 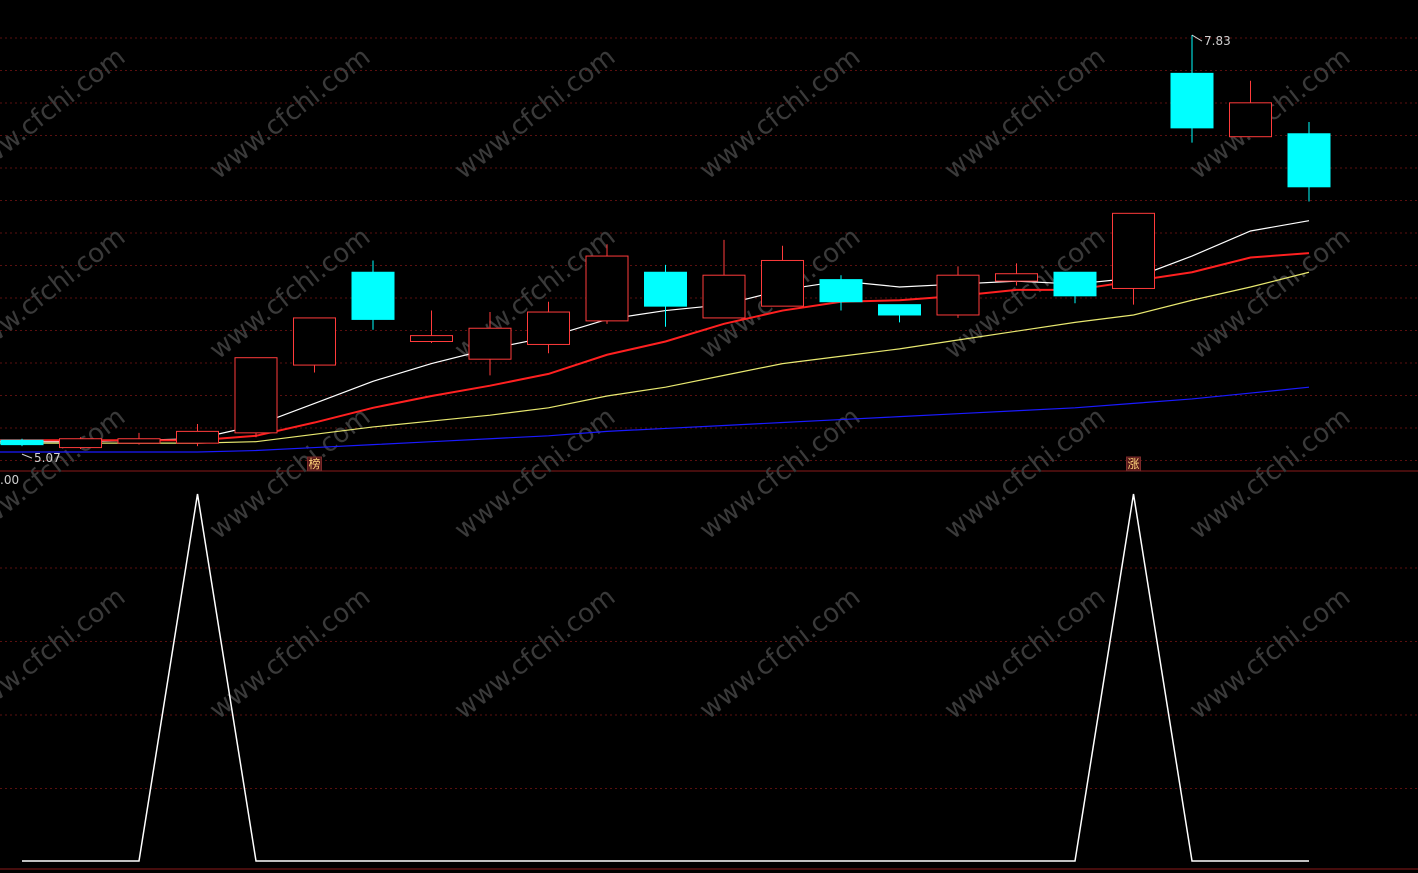 I want to click on signal-marker-label: 榜, so click(x=314, y=463).